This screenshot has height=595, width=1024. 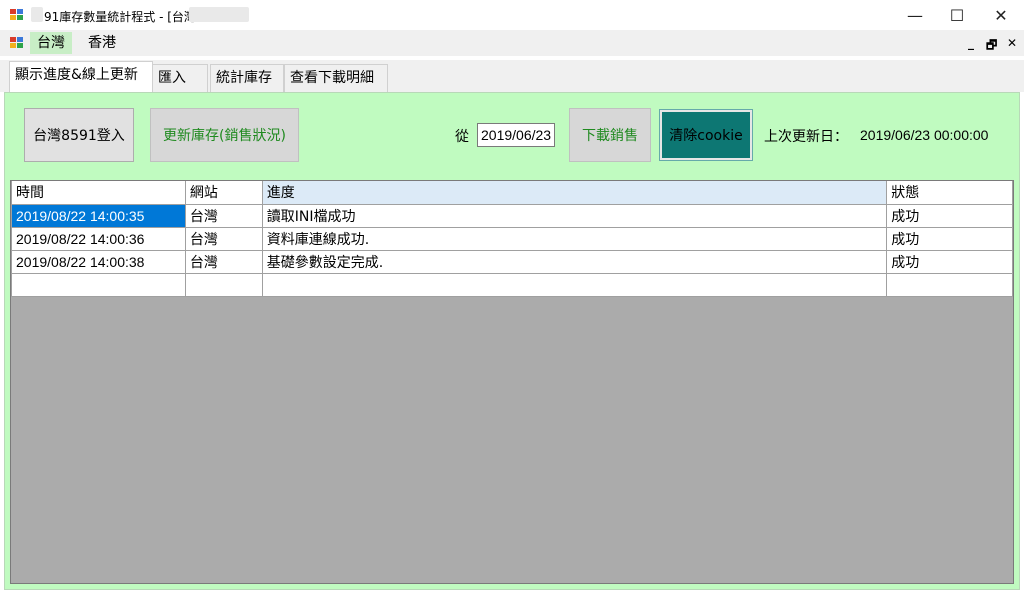 I want to click on maximize-button: ☐, so click(x=957, y=15).